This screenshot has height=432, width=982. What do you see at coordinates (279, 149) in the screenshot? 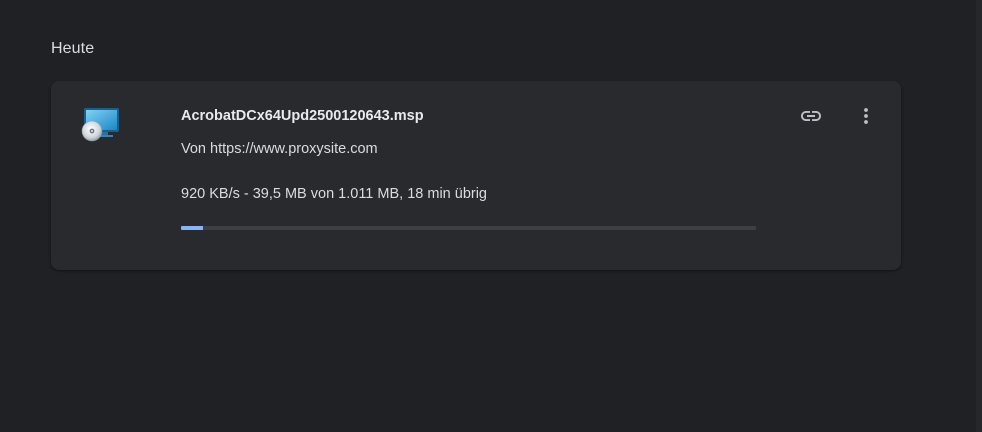
I see `source-url: Von https://www.proxysite.com` at bounding box center [279, 149].